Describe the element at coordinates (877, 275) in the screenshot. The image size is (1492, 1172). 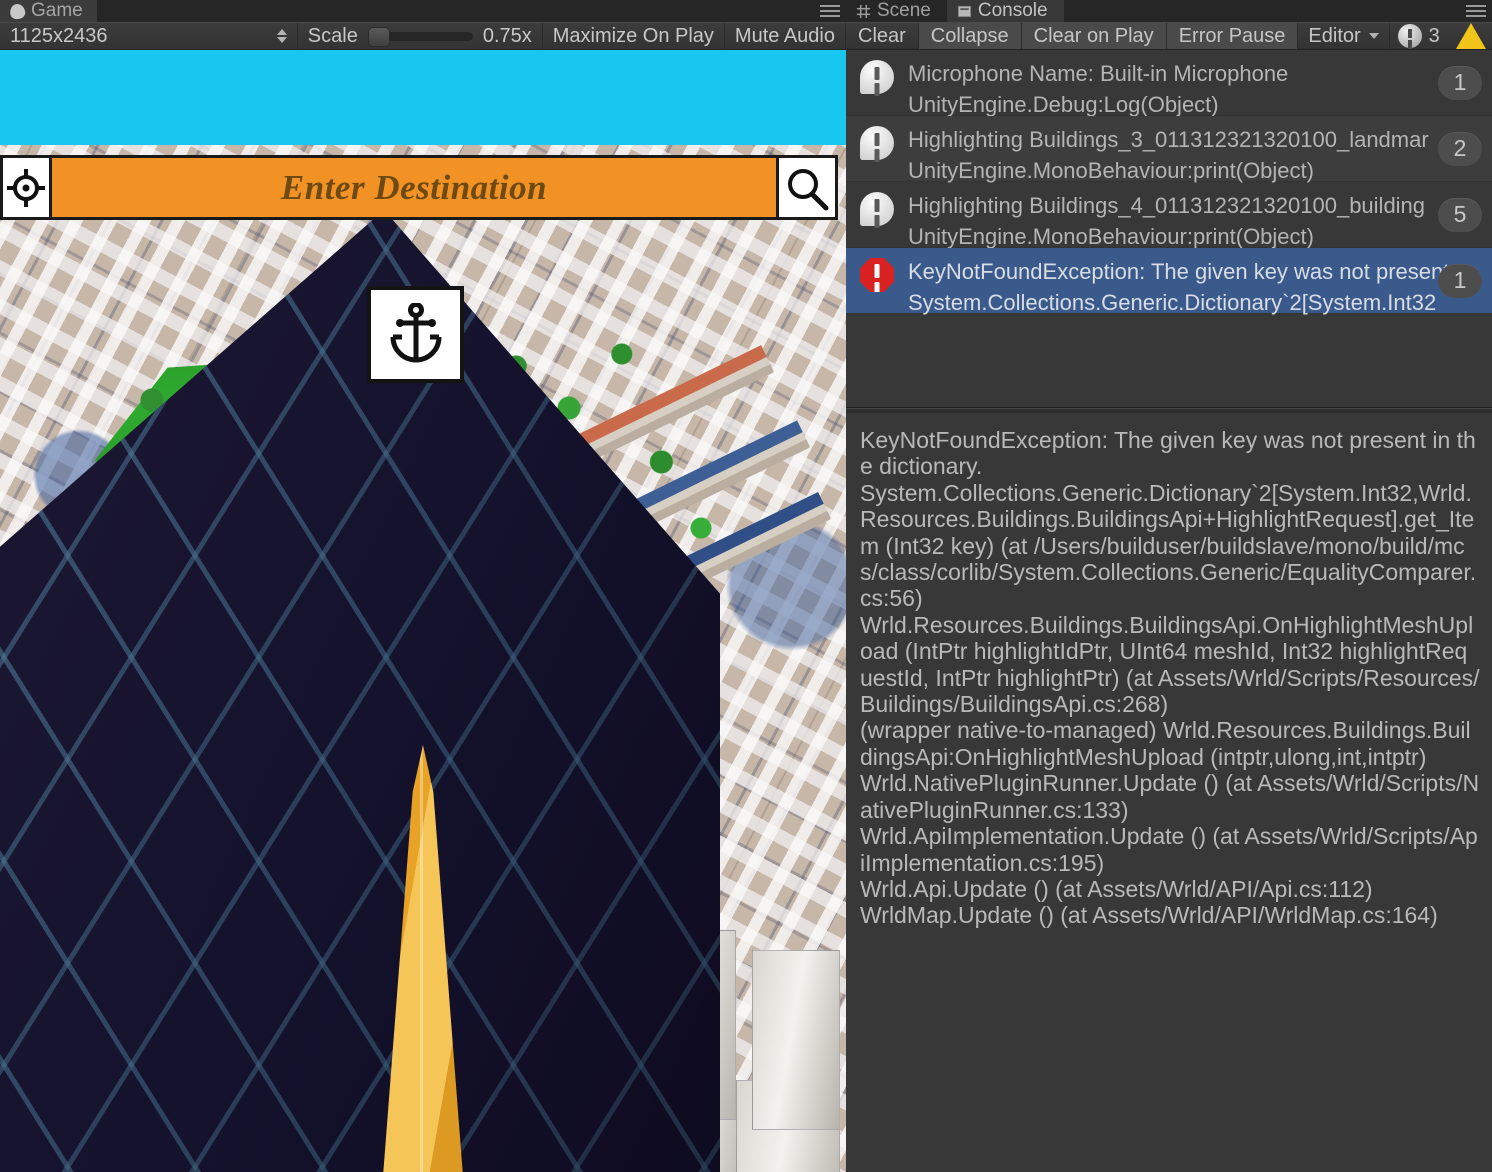
I see `error-log-icon` at that location.